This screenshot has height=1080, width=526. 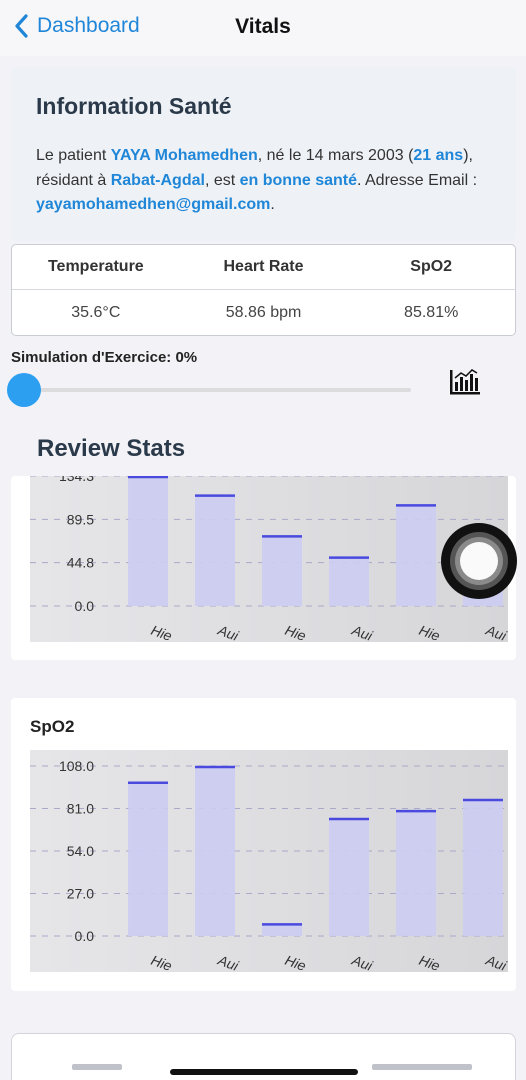 What do you see at coordinates (222, 180) in the screenshot?
I see `info-text-part: , est` at bounding box center [222, 180].